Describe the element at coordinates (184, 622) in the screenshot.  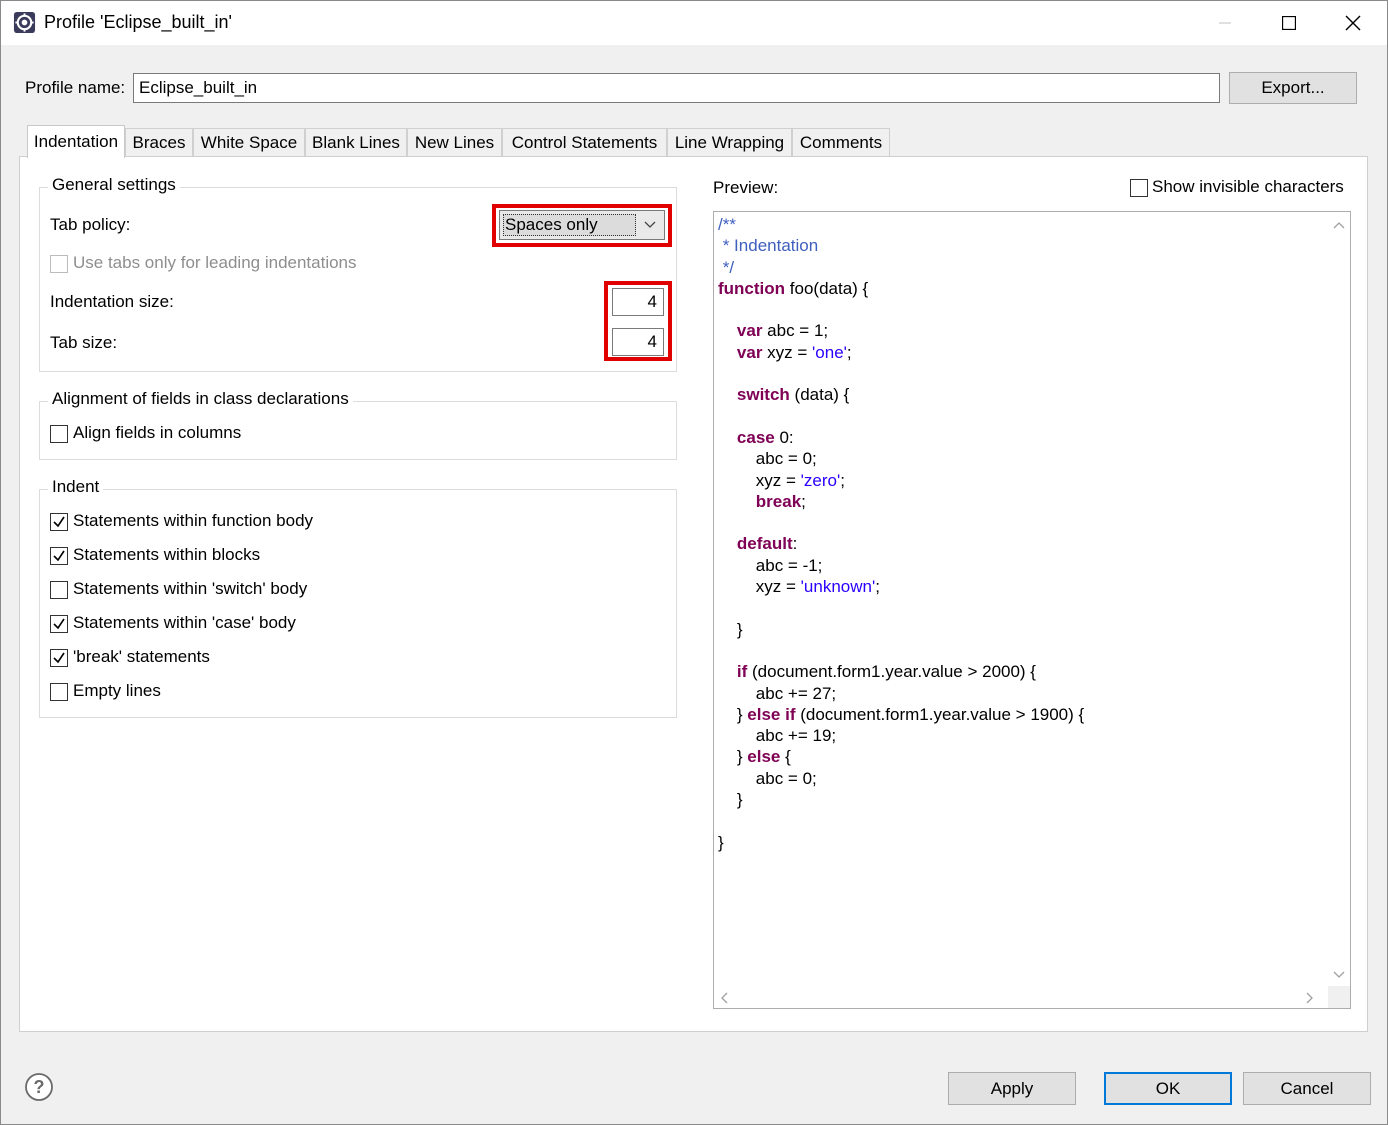
I see `indent-option-label: Statements within 'case' body` at that location.